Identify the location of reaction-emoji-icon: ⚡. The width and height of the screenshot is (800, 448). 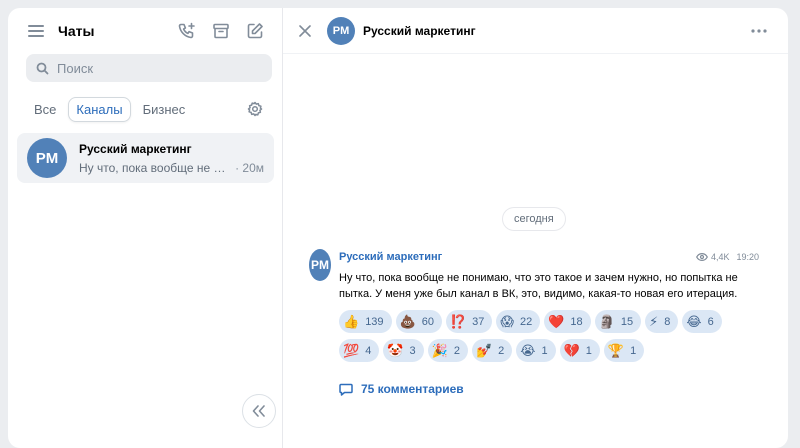
(654, 321).